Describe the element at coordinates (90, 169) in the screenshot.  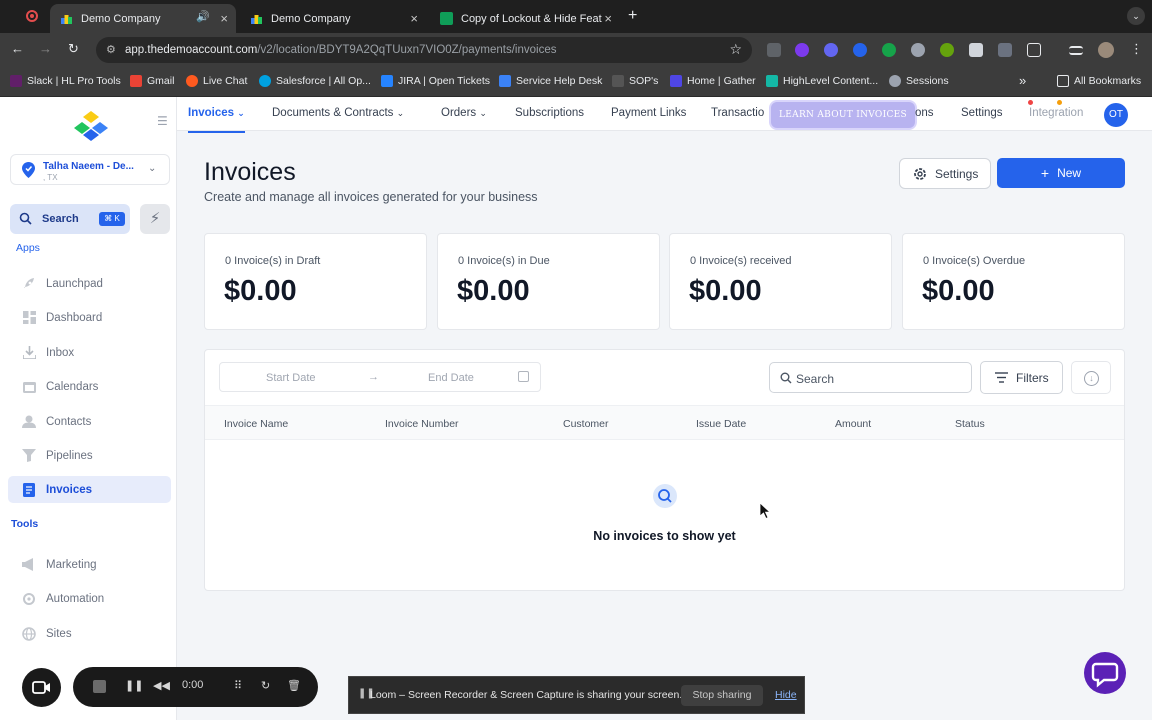
I see `location-switcher: Talha Naeem - De... , TX ⌄` at that location.